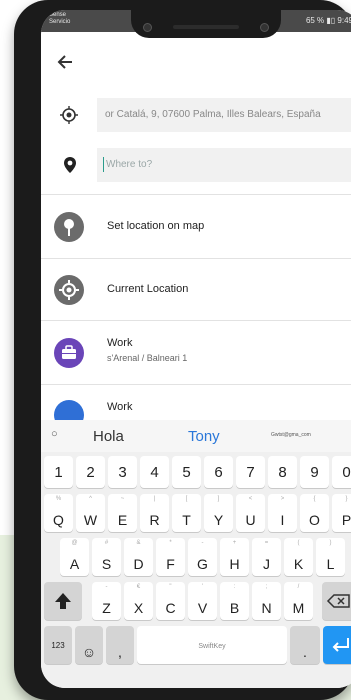 Image resolution: width=351 pixels, height=700 pixels. What do you see at coordinates (54, 434) in the screenshot?
I see `suggestion-icon: ○` at bounding box center [54, 434].